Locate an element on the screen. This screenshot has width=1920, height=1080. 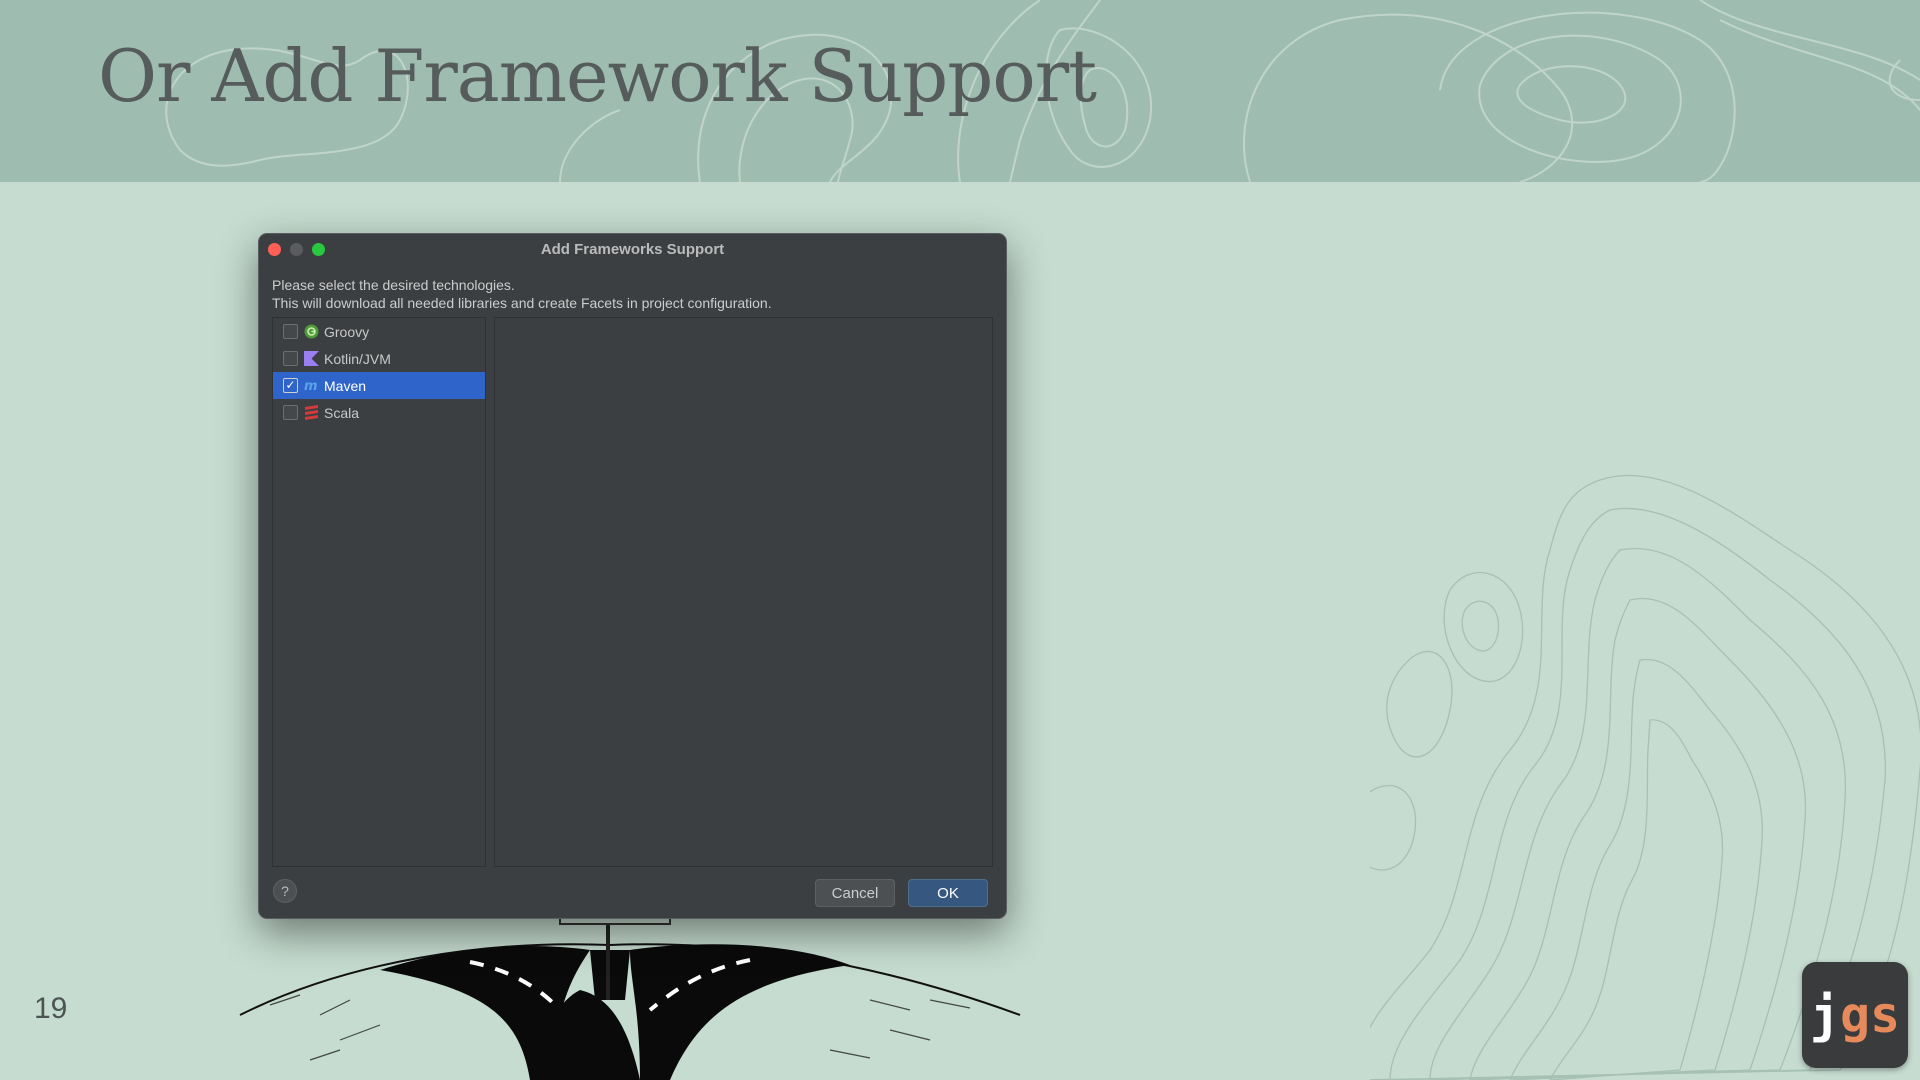
framework-details-panel is located at coordinates (743, 592).